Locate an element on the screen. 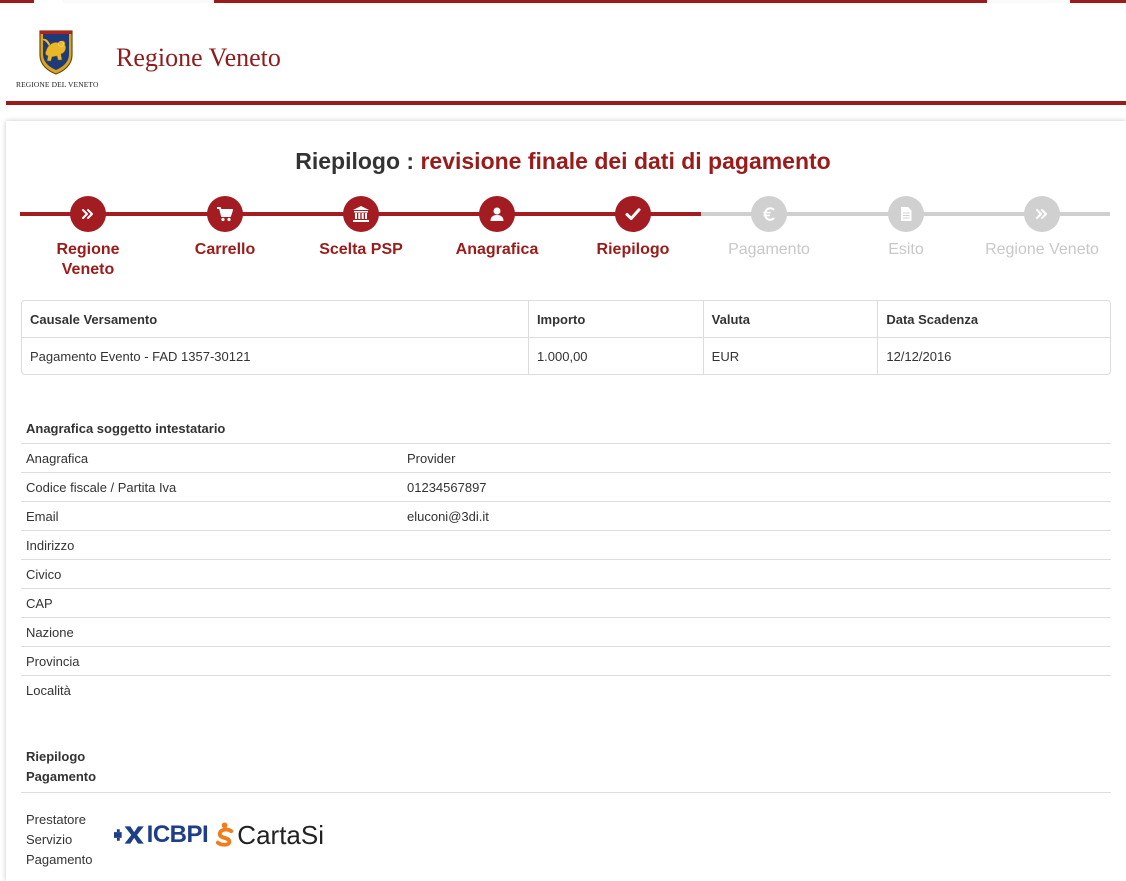 The image size is (1126, 881). logo-caption: REGIONE DEL VENETO is located at coordinates (57, 84).